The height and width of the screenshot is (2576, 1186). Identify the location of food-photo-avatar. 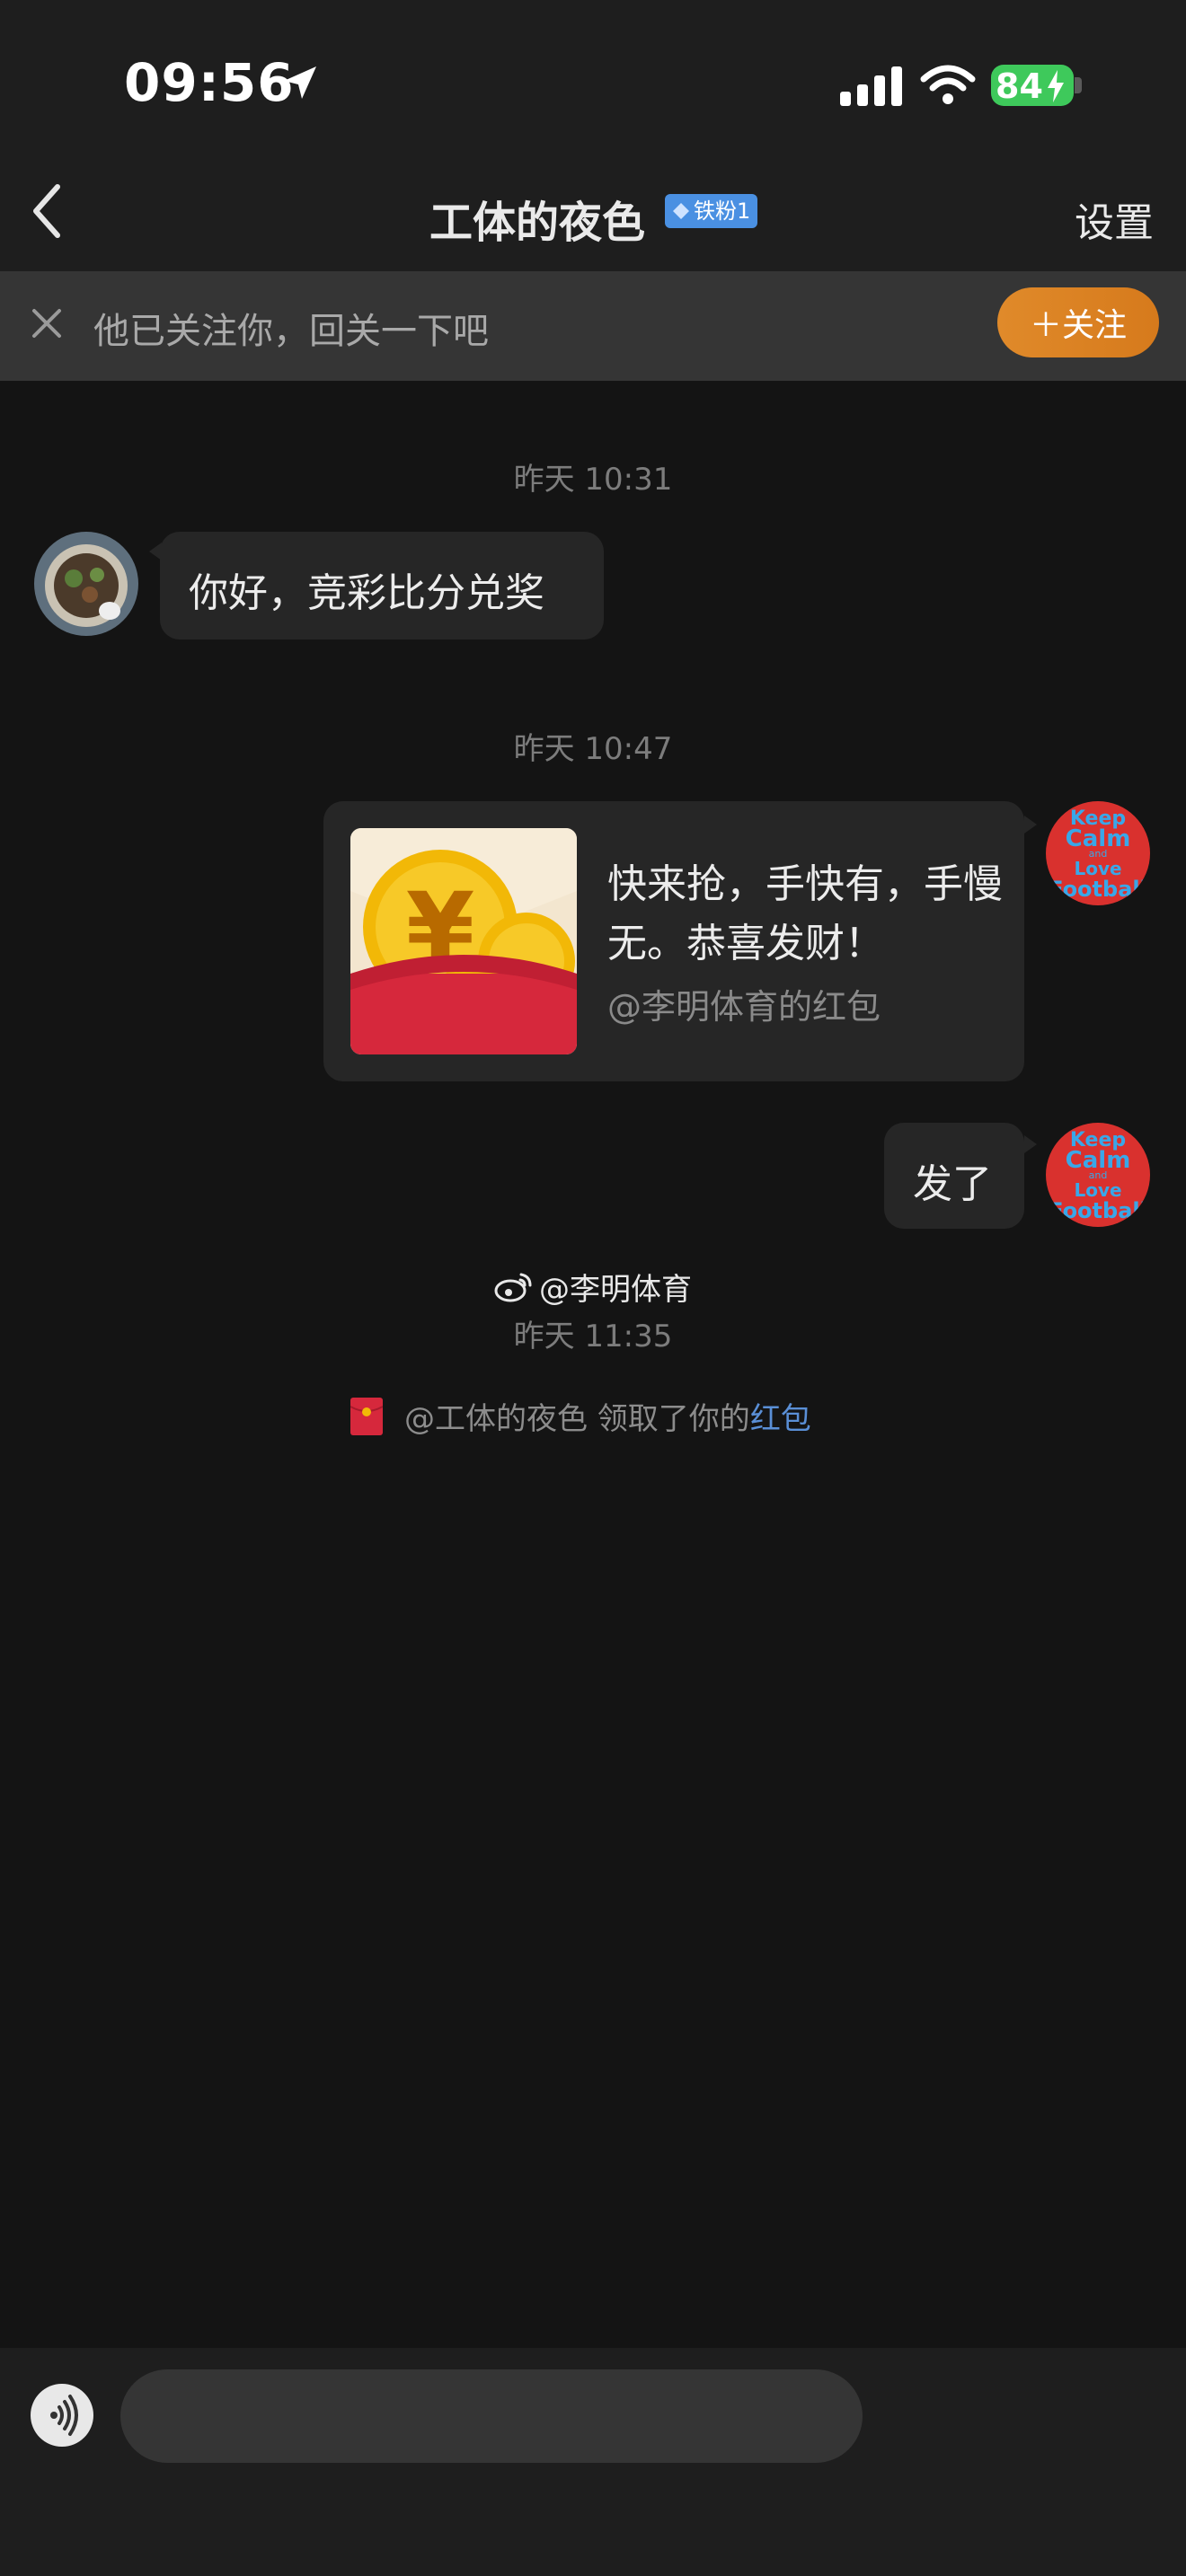
(86, 584).